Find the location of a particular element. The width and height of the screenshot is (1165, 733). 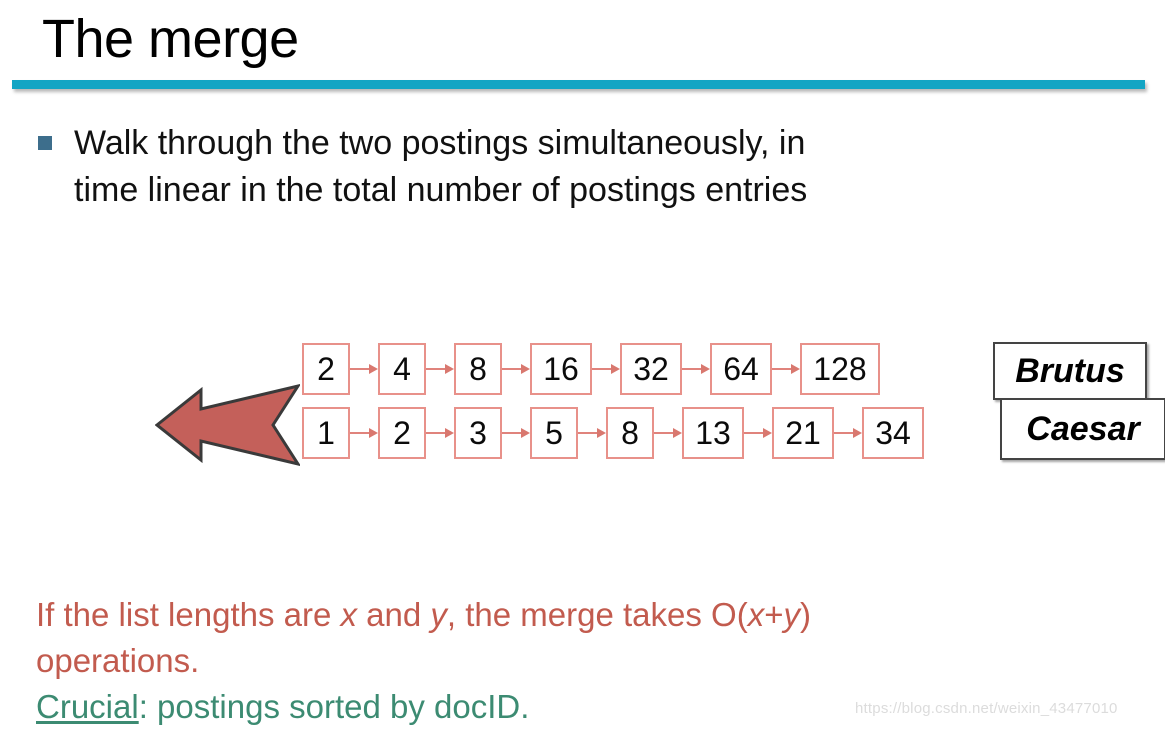

note-var-x: x is located at coordinates (349, 614).